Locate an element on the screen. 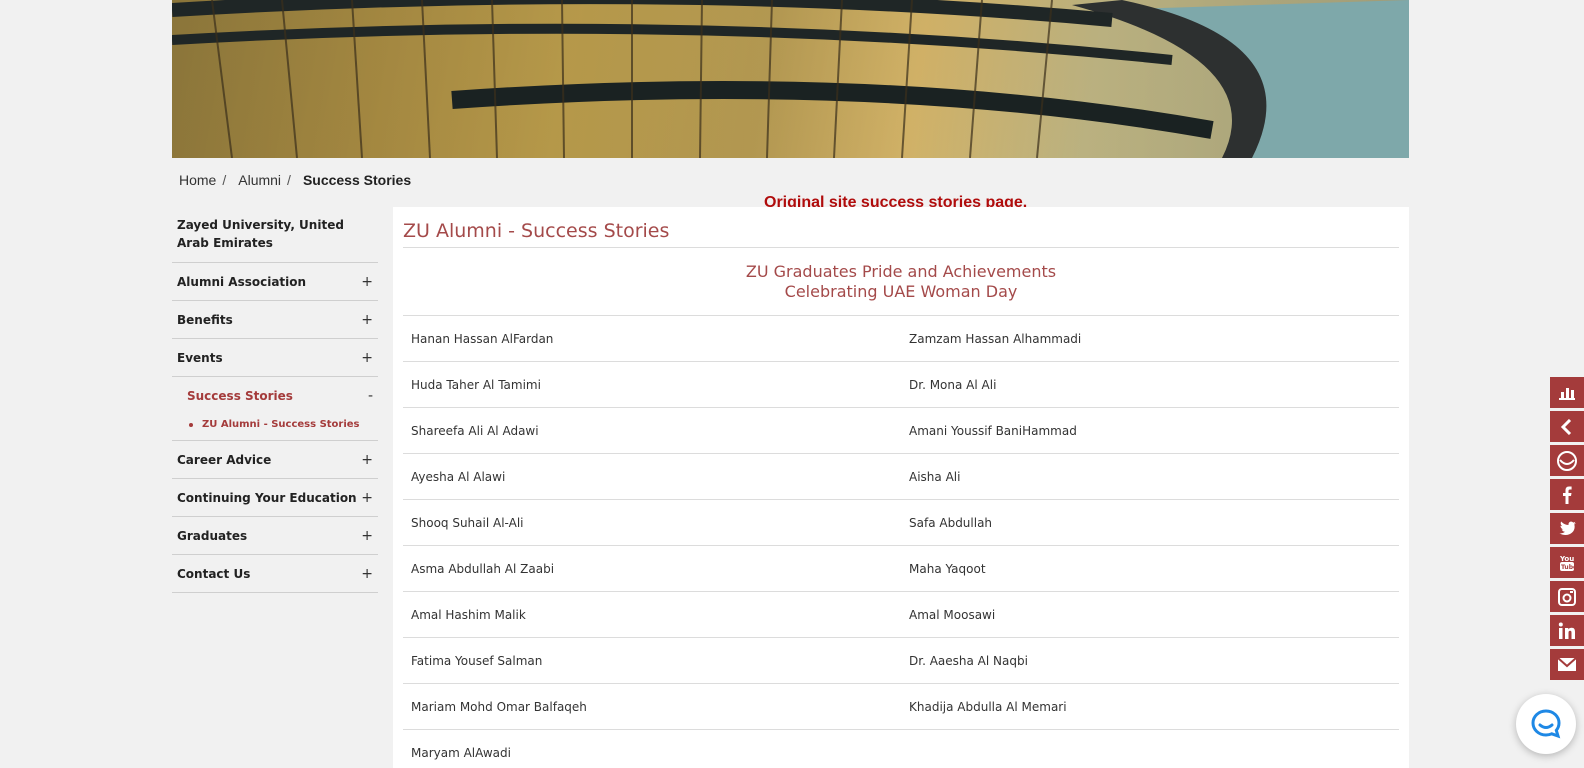 Image resolution: width=1584 pixels, height=768 pixels. name-link: Dr. Mona Al Ali is located at coordinates (1150, 385).